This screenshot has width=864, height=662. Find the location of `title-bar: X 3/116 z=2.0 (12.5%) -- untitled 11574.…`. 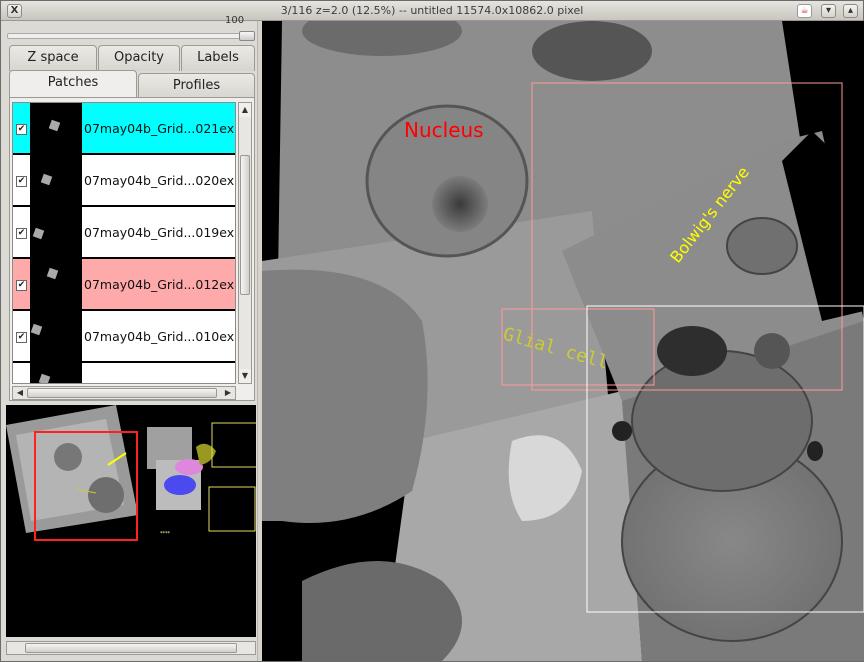

title-bar: X 3/116 z=2.0 (12.5%) -- untitled 11574.… is located at coordinates (432, 11).